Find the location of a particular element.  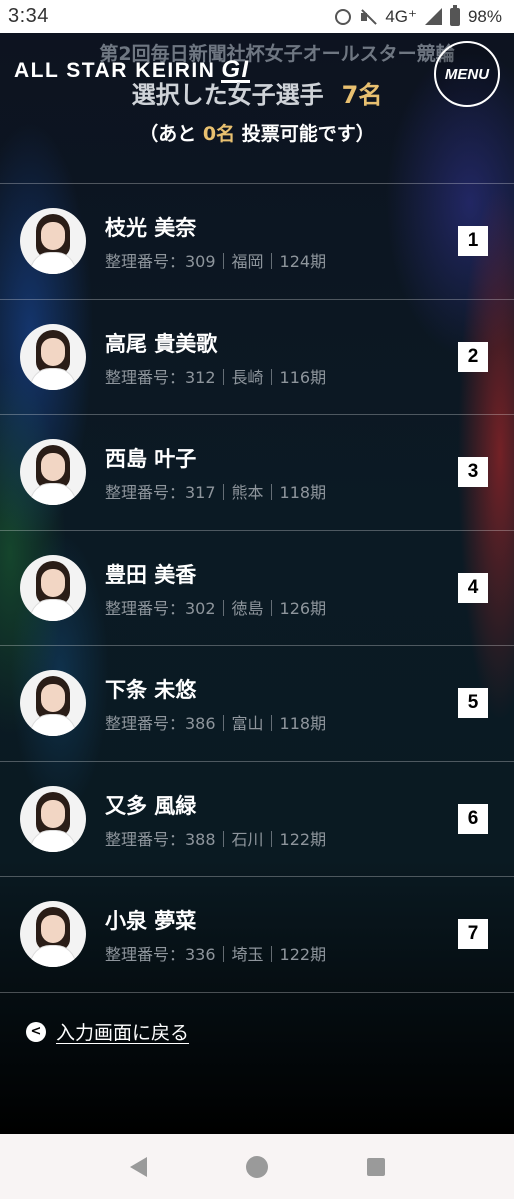

rider-info: 整理番号：302｜徳島｜126期 is located at coordinates (216, 608).